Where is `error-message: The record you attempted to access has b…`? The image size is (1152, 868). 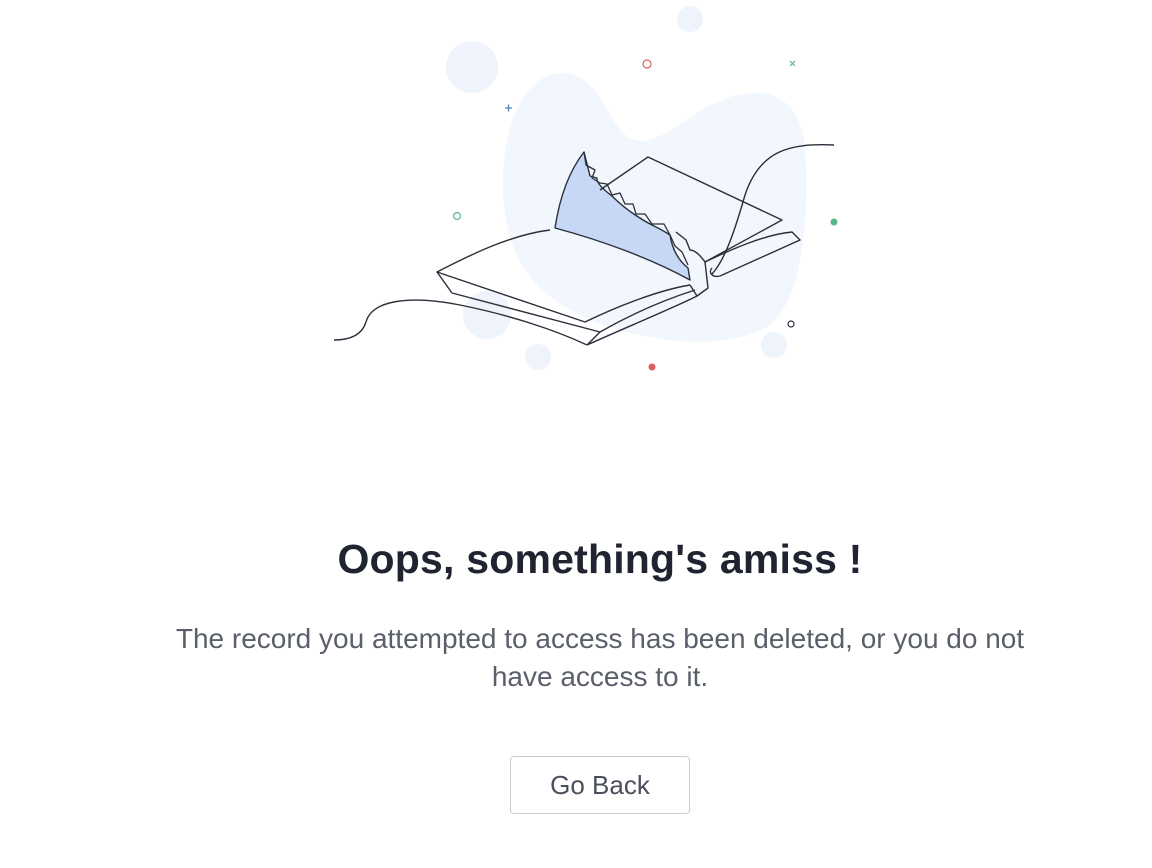
error-message: The record you attempted to access has b… is located at coordinates (600, 657).